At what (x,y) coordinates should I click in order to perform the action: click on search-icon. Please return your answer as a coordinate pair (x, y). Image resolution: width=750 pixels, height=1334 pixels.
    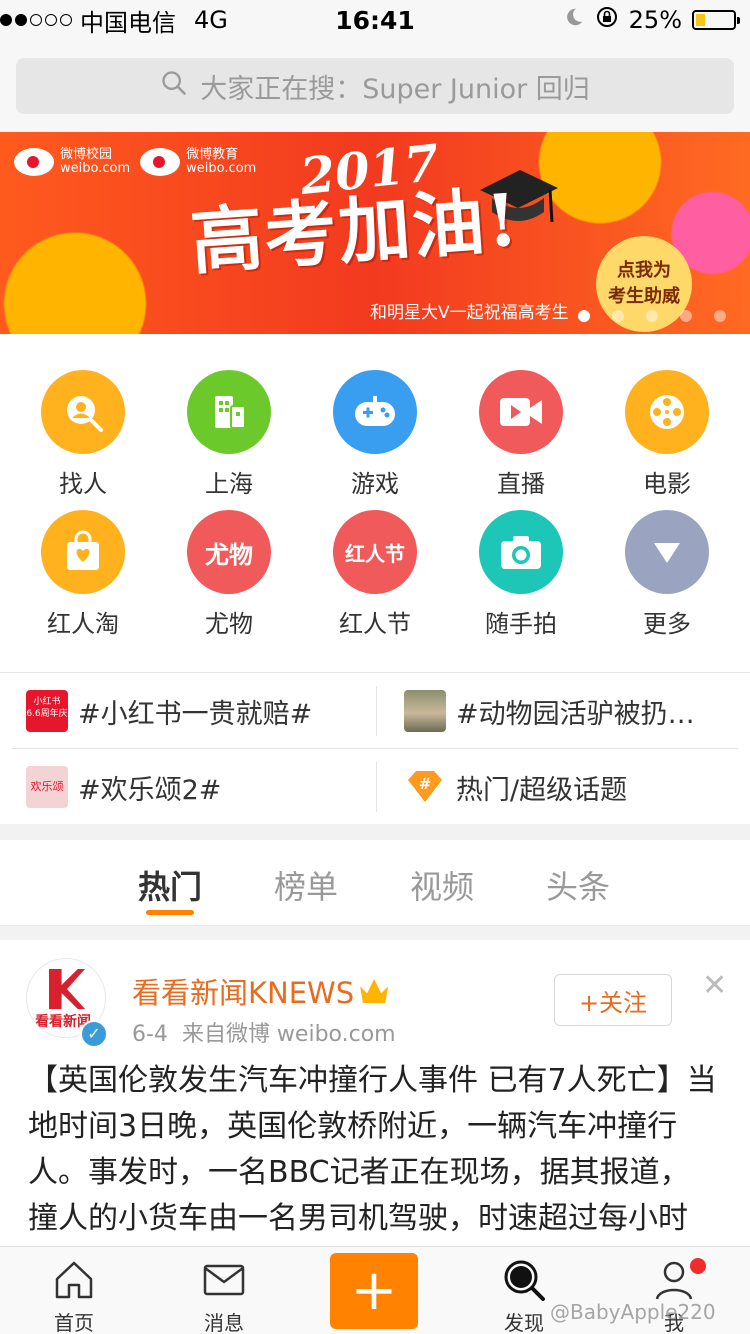
    Looking at the image, I should click on (174, 86).